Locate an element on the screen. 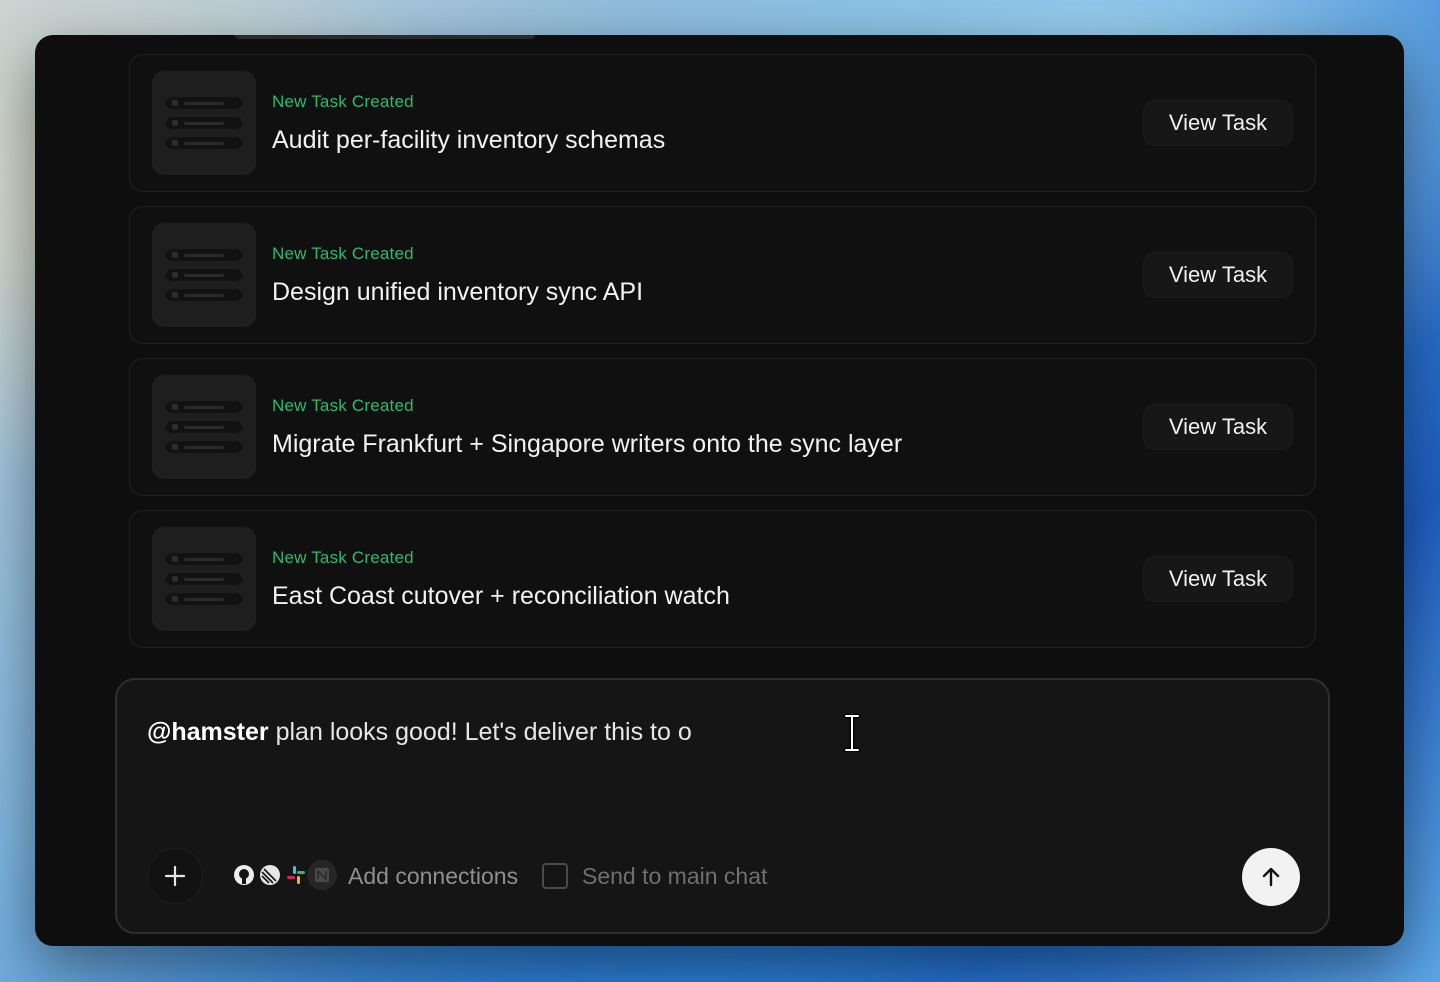 This screenshot has width=1440, height=982. add-attachment-button is located at coordinates (175, 876).